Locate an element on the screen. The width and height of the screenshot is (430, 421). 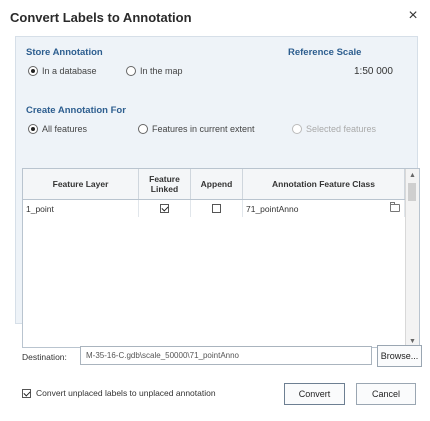
radio-selected-features: Selected features is located at coordinates (334, 129).